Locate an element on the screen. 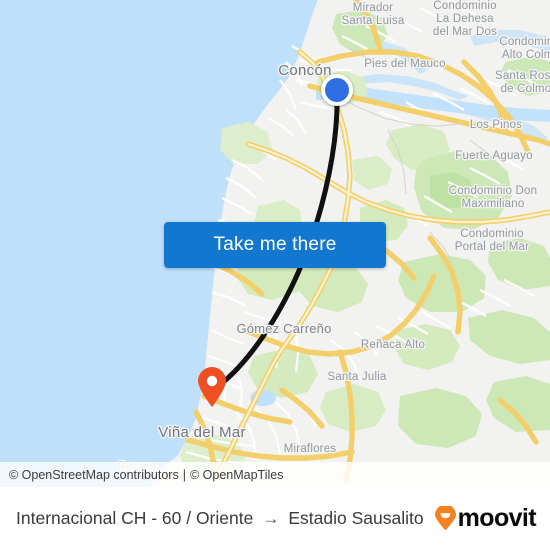 This screenshot has height=550, width=550. trip-destination-label: Estadio Sausalito is located at coordinates (356, 518).